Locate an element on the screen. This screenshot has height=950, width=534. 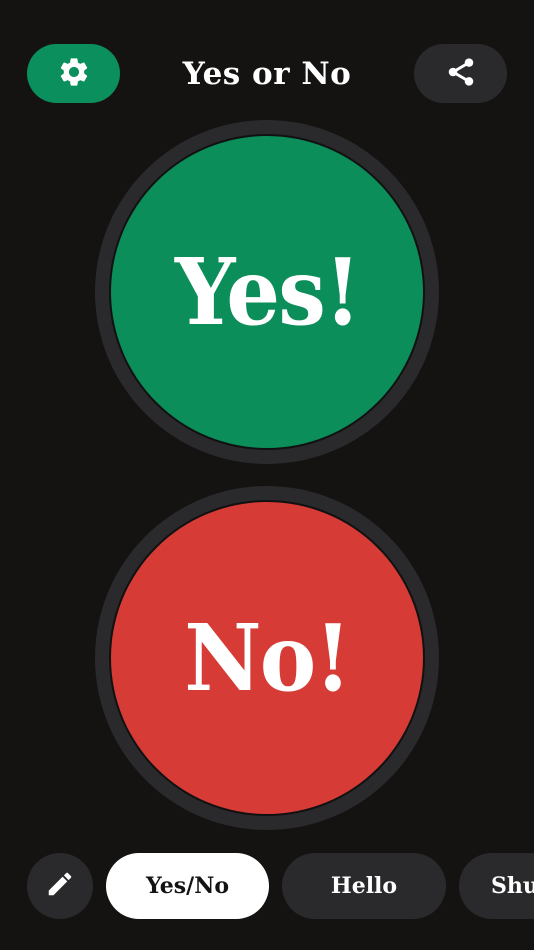
tab-label: Yes/No is located at coordinates (187, 886).